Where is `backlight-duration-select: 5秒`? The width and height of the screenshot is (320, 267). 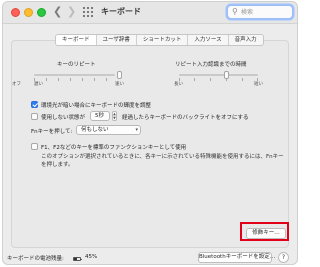 backlight-duration-select: 5秒 is located at coordinates (100, 116).